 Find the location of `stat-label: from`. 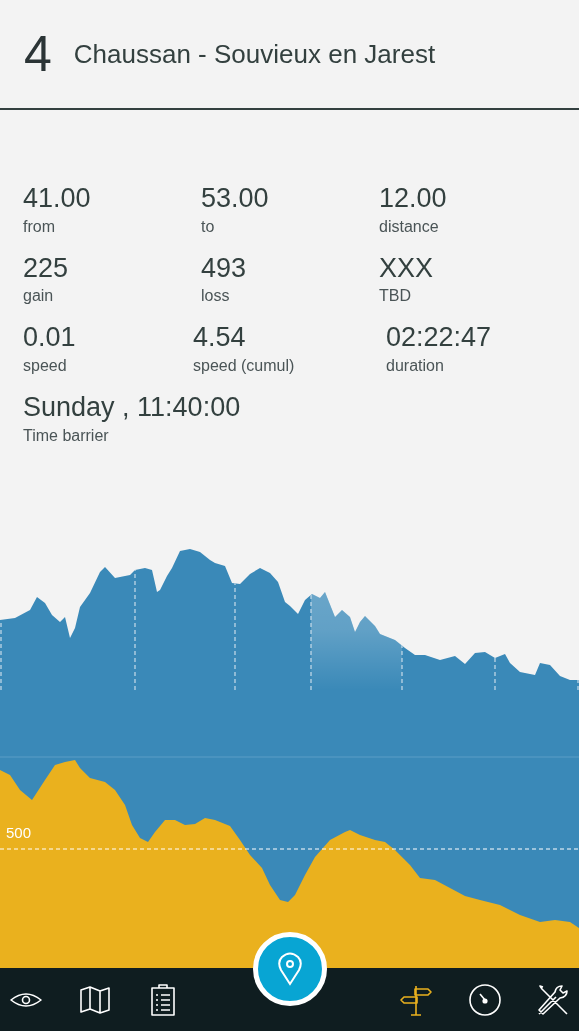

stat-label: from is located at coordinates (39, 226).